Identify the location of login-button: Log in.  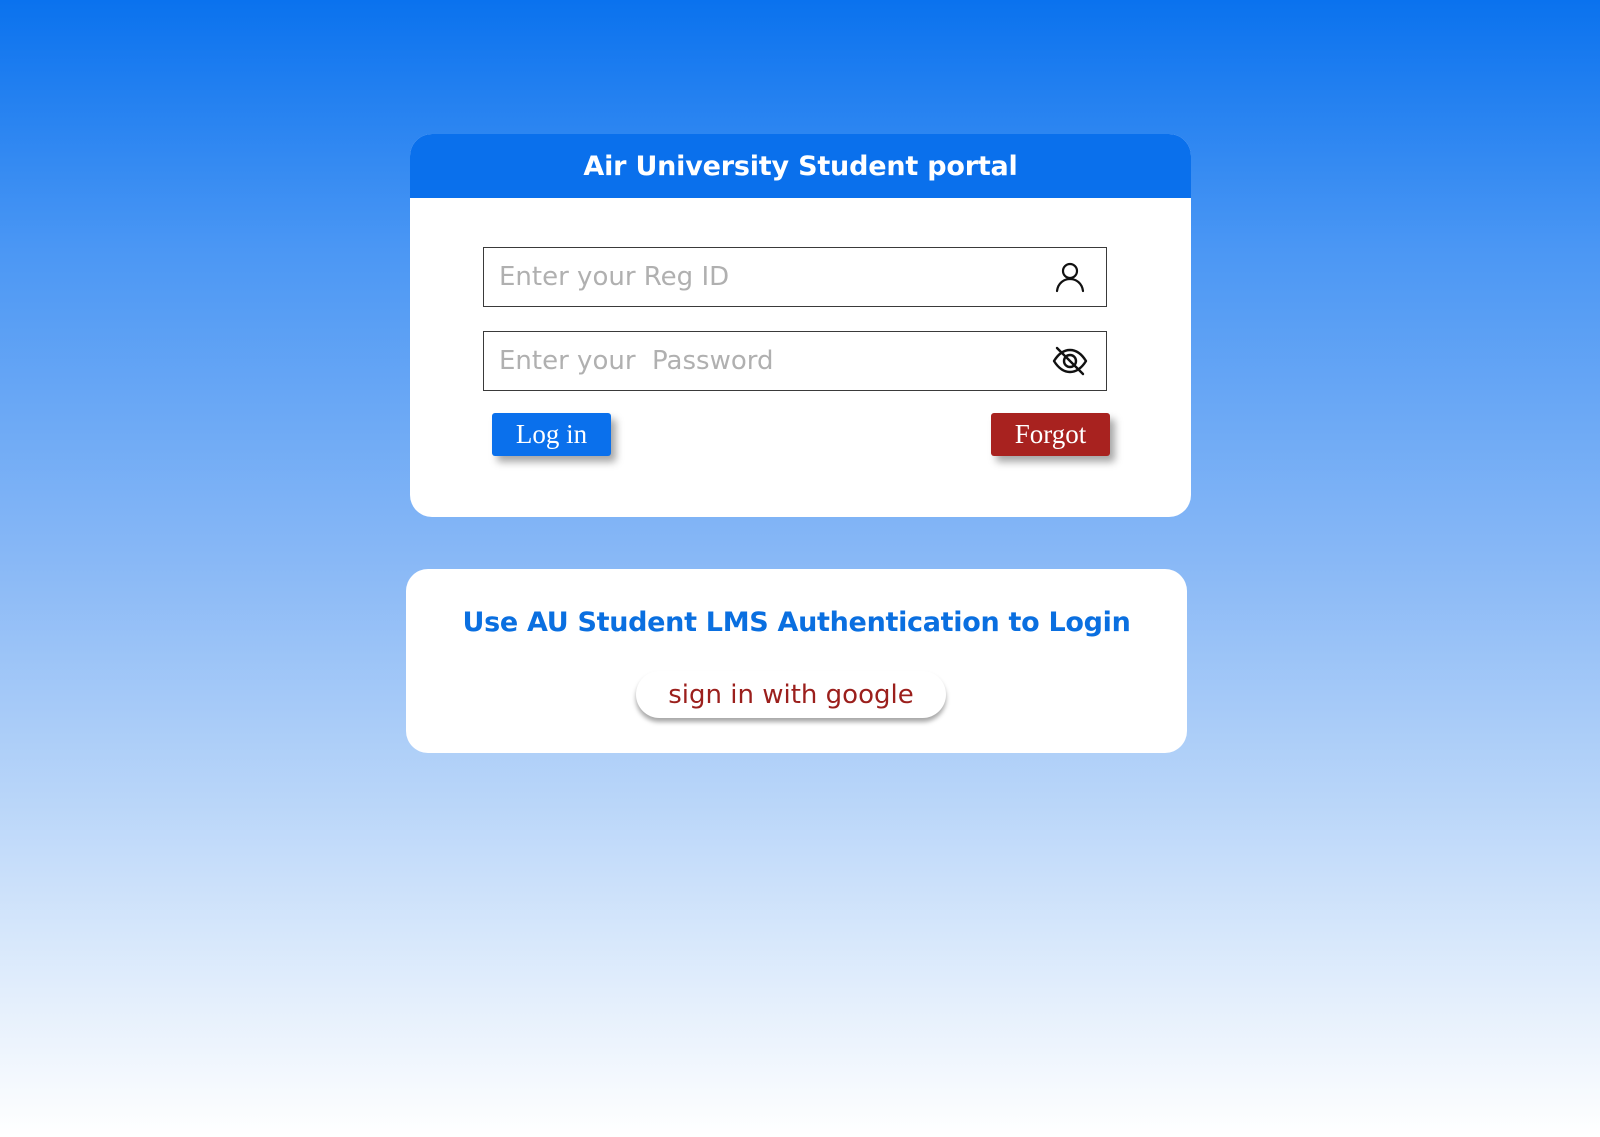
(551, 434).